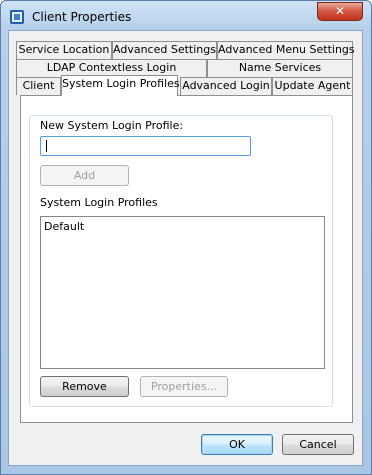 The height and width of the screenshot is (475, 372). Describe the element at coordinates (318, 444) in the screenshot. I see `cancel-button: Cancel` at that location.